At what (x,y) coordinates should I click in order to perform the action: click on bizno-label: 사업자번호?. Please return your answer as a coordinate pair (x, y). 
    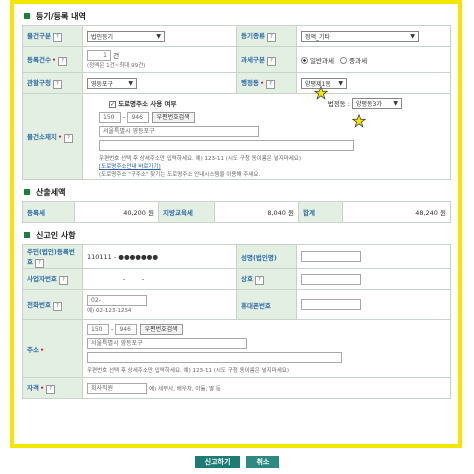
    Looking at the image, I should click on (52, 279).